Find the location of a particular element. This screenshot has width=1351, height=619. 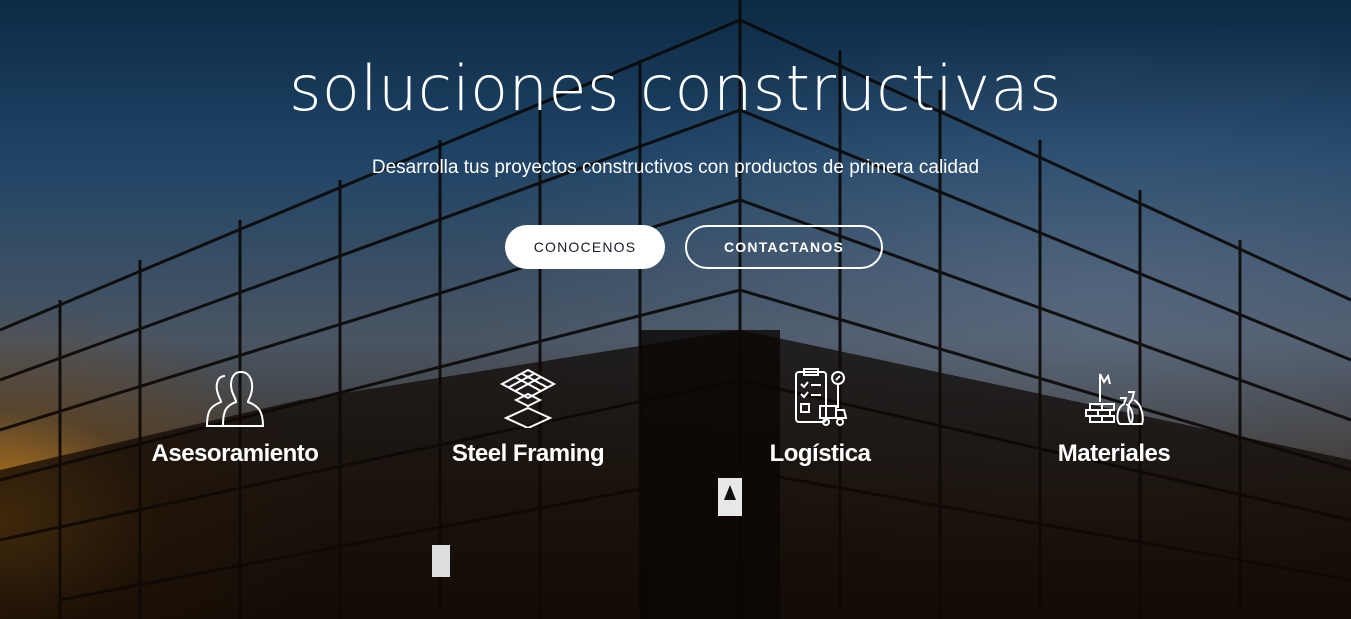

feature-label: Logística is located at coordinates (820, 453).